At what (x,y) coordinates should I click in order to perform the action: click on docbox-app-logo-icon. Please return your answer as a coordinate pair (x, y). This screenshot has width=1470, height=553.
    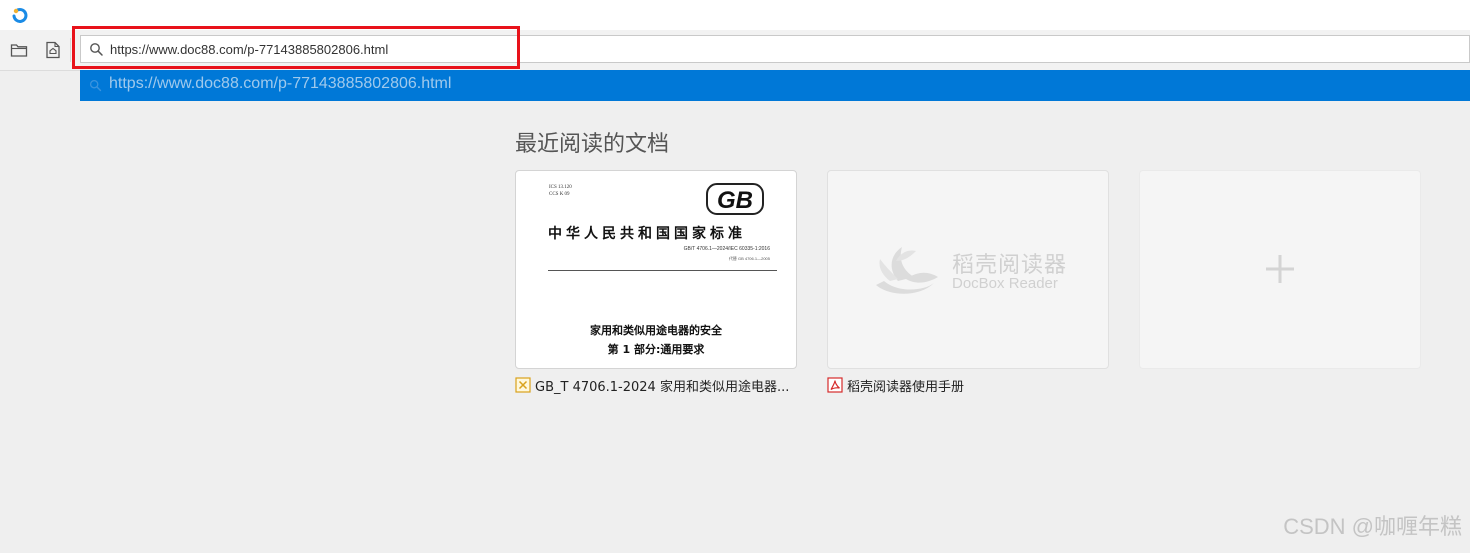
    Looking at the image, I should click on (20, 15).